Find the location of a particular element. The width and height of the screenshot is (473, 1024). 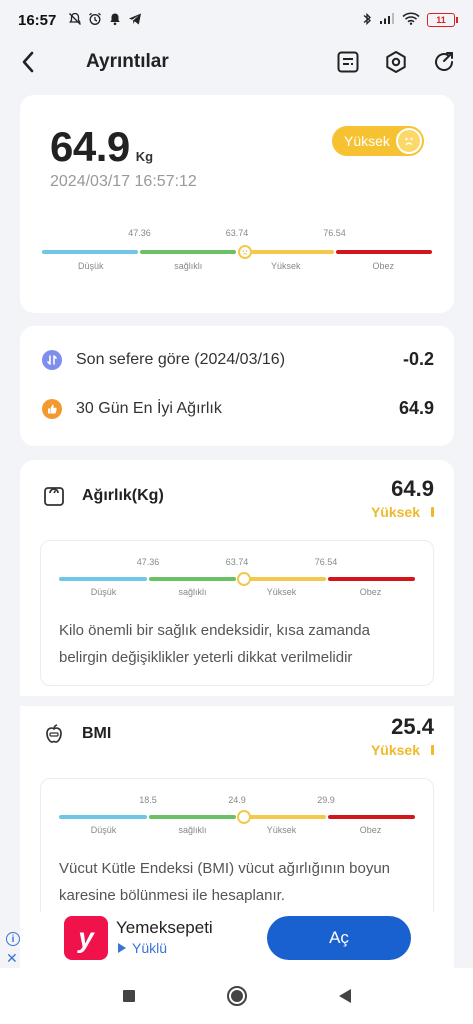

metric-name: BMI is located at coordinates (97, 733).